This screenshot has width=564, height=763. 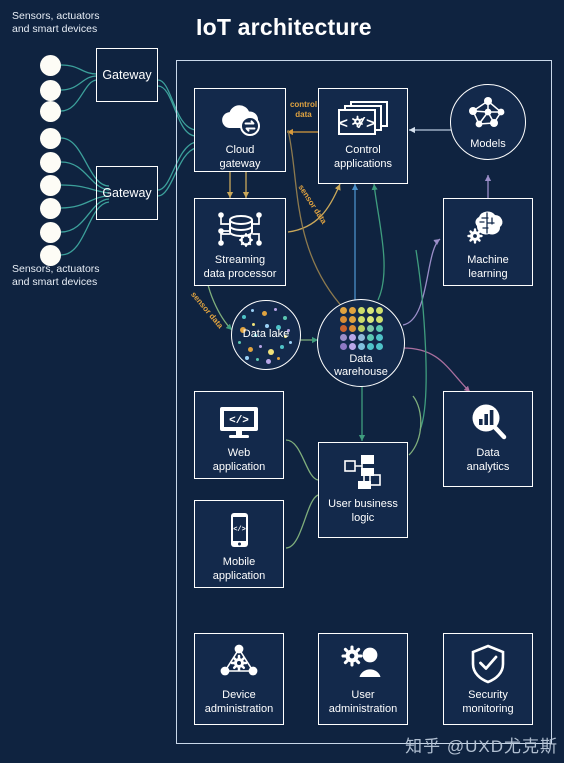 What do you see at coordinates (239, 569) in the screenshot?
I see `node-mobile-application-label: Mobile application` at bounding box center [239, 569].